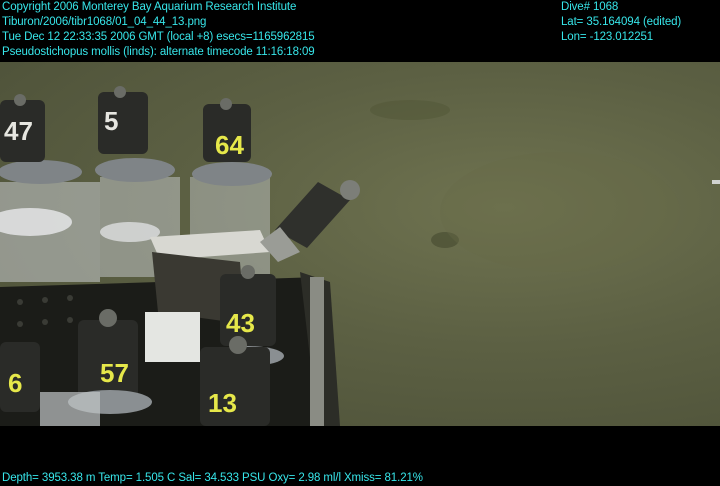 This screenshot has height=486, width=720. What do you see at coordinates (18, 131) in the screenshot?
I see `core-label-47: 47` at bounding box center [18, 131].